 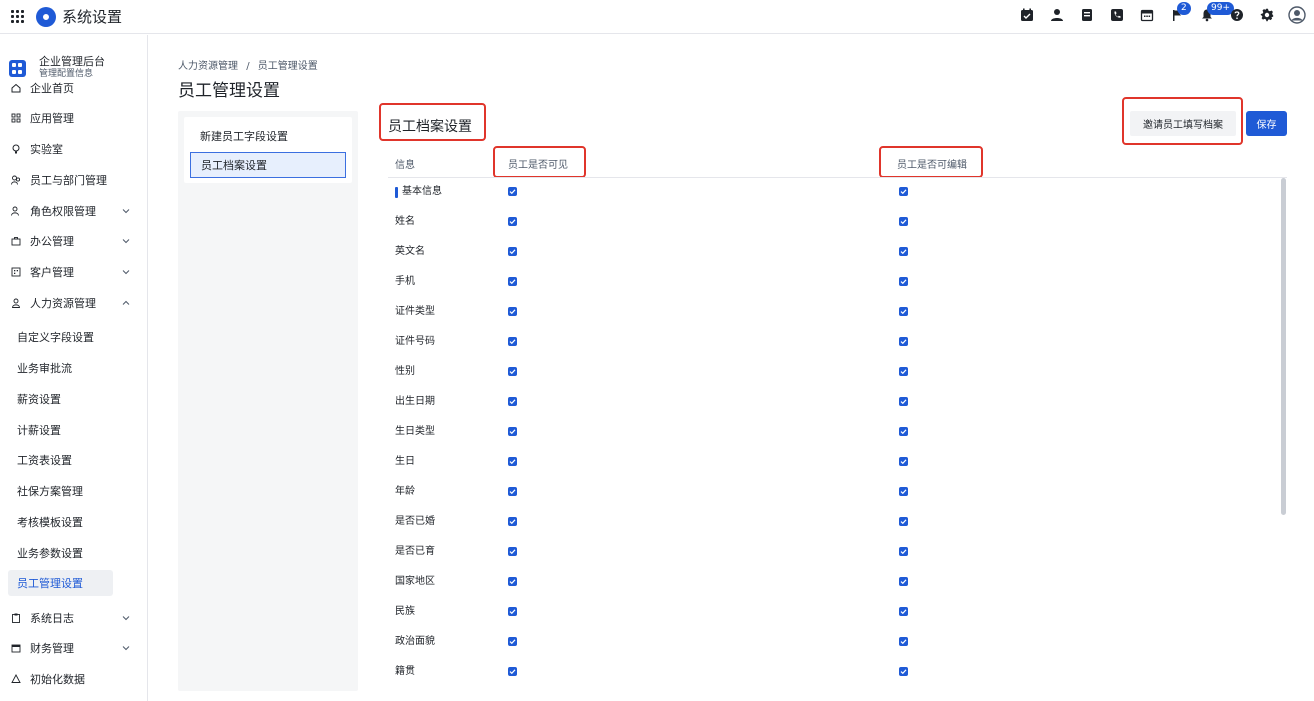 I want to click on table-row-label: 国家地区, so click(x=415, y=581).